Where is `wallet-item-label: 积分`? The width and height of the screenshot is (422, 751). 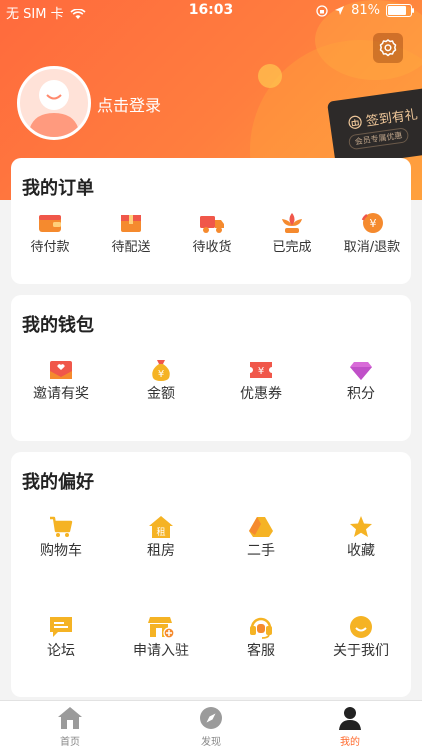 wallet-item-label: 积分 is located at coordinates (361, 394).